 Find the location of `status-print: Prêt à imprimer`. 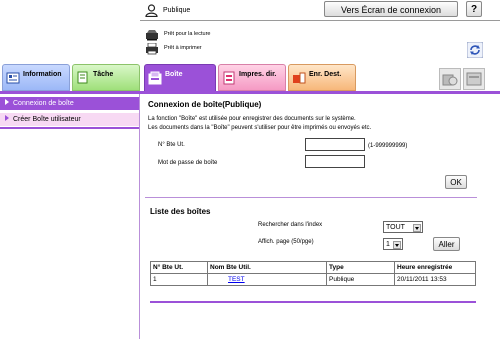

status-print: Prêt à imprimer is located at coordinates (183, 48).